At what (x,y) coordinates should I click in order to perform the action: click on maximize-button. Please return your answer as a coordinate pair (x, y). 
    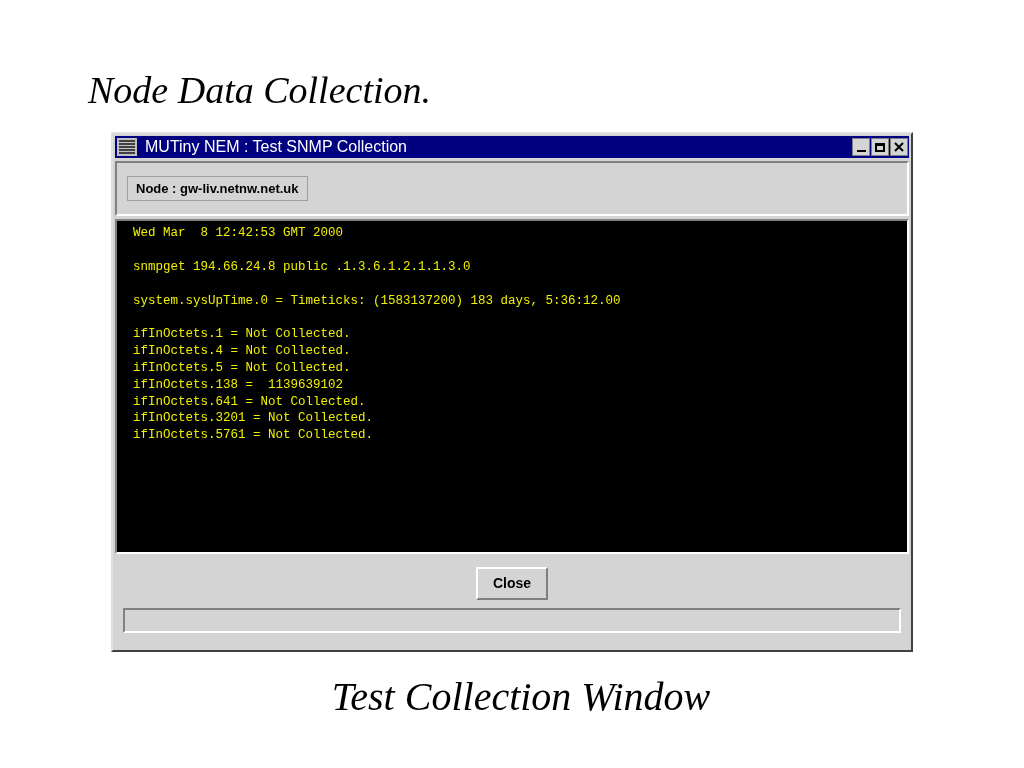
    Looking at the image, I should click on (880, 147).